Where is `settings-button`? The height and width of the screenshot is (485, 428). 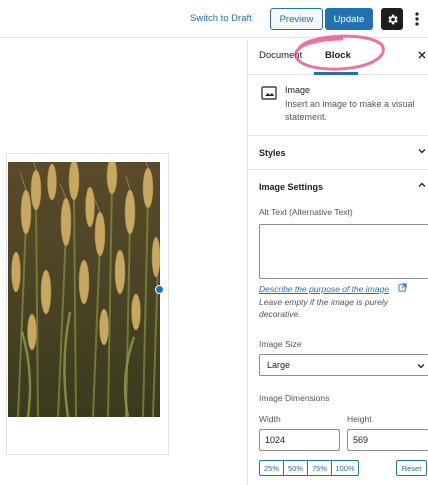 settings-button is located at coordinates (392, 19).